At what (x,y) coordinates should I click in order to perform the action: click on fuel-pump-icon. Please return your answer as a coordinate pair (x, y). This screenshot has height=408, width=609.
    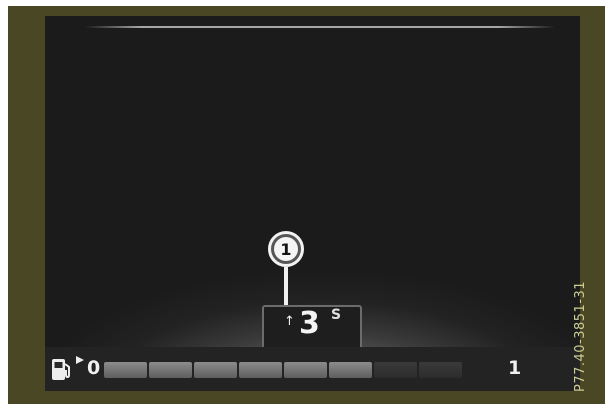
    Looking at the image, I should click on (61, 369).